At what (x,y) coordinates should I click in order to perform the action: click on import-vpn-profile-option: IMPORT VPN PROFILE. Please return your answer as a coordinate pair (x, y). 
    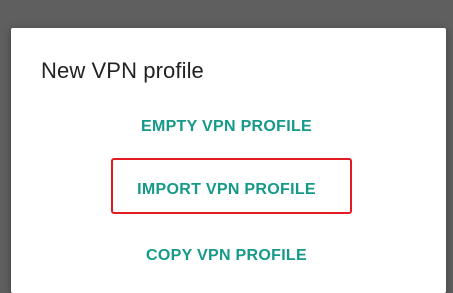
    Looking at the image, I should click on (226, 190).